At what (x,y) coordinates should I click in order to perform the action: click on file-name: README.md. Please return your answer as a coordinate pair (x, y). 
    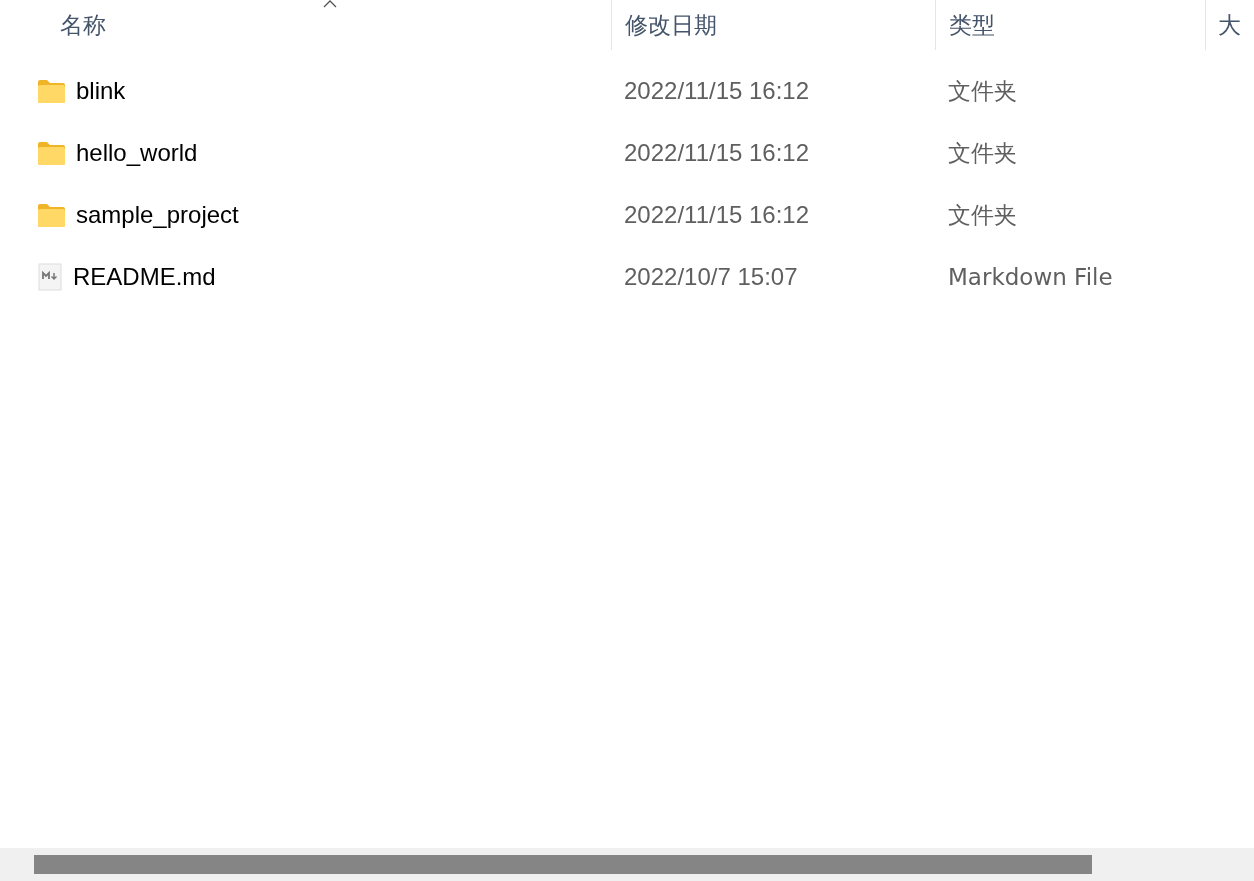
    Looking at the image, I should click on (144, 277).